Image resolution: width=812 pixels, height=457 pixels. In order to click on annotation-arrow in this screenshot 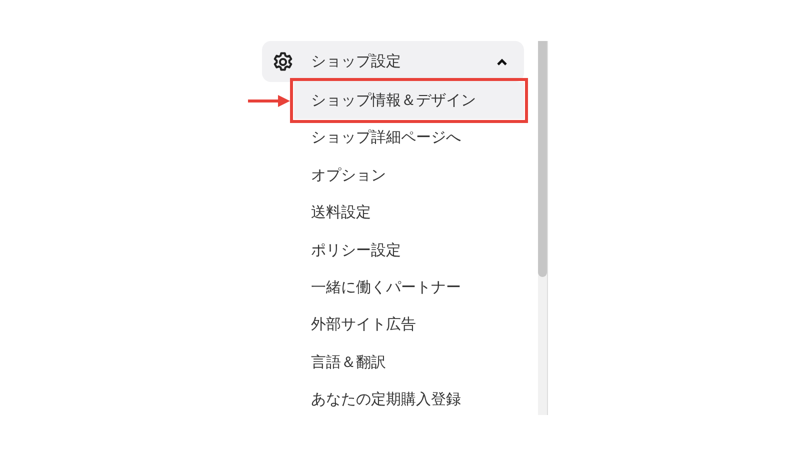, I will do `click(269, 101)`.